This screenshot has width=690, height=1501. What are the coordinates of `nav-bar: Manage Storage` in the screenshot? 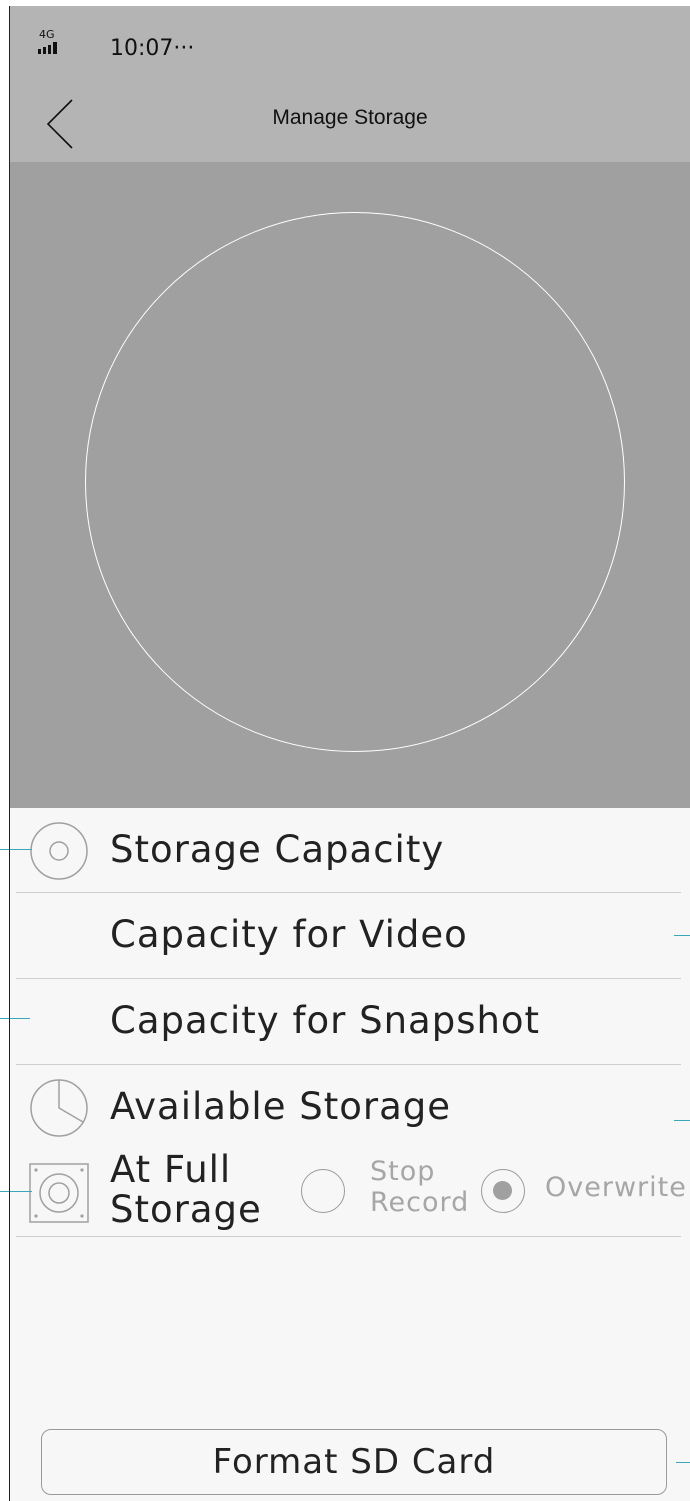 It's located at (350, 122).